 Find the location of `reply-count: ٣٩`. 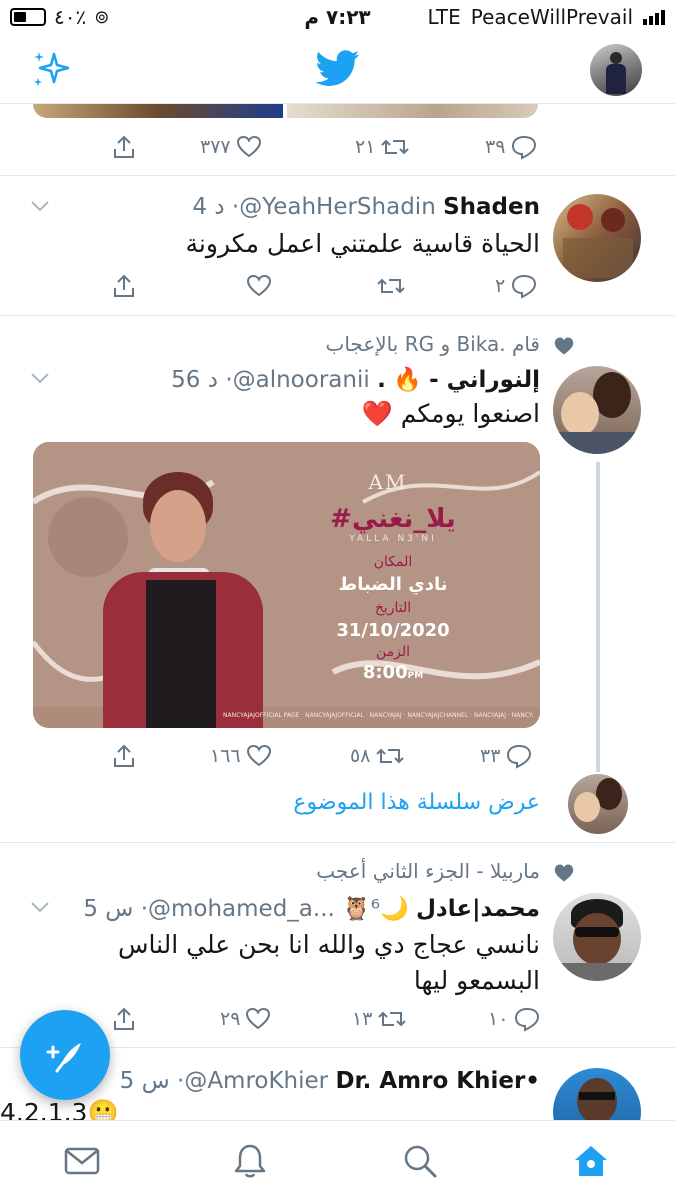

reply-count: ٣٩ is located at coordinates (495, 147).